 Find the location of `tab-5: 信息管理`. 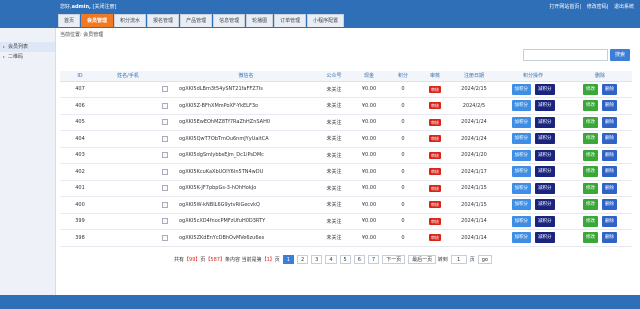

tab-5: 信息管理 is located at coordinates (229, 20).